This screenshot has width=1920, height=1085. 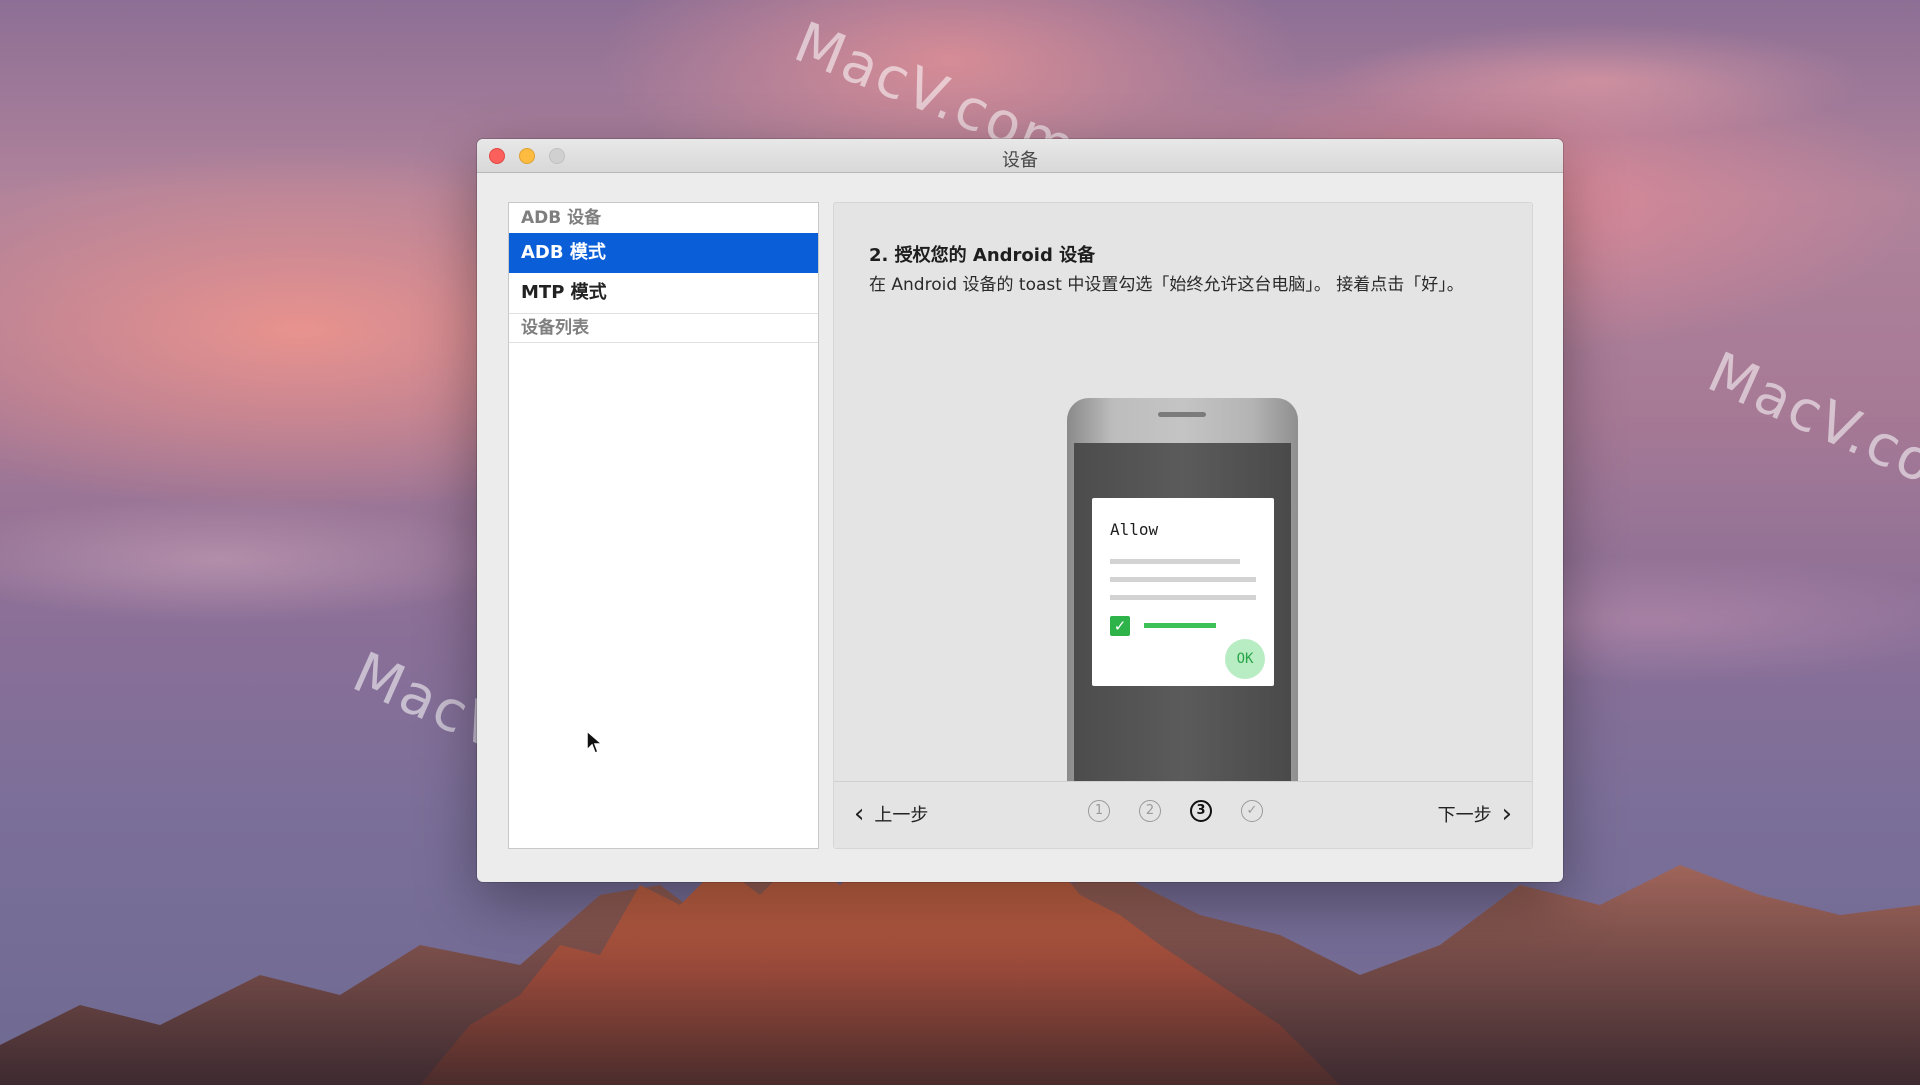 I want to click on step-2-indicator: 2, so click(x=1150, y=811).